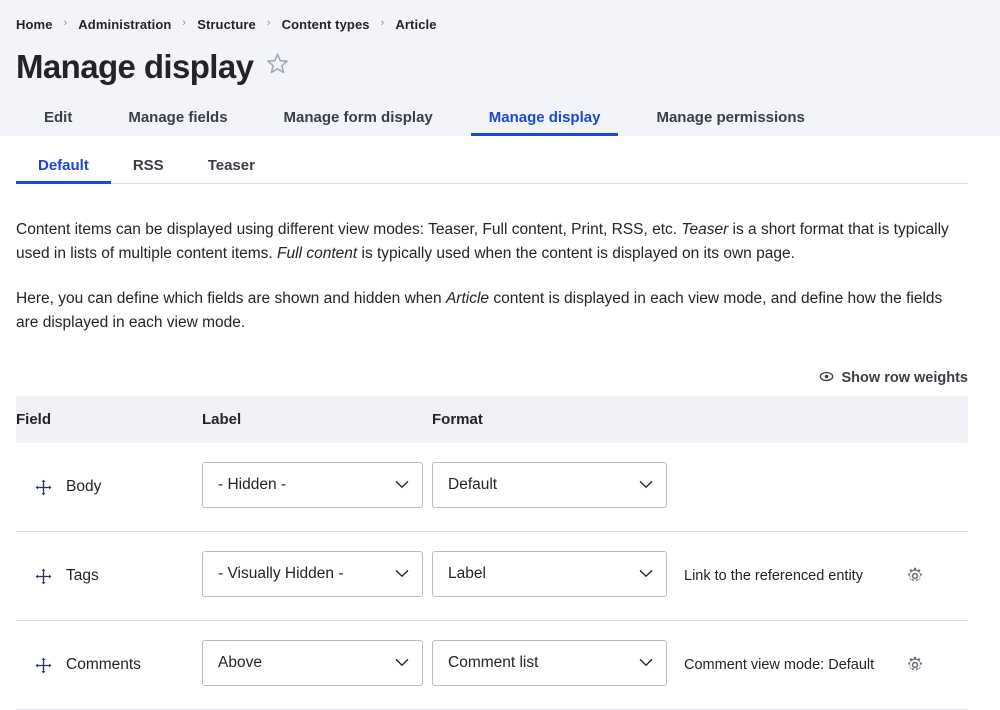  What do you see at coordinates (317, 419) in the screenshot?
I see `column-header-label: Label` at bounding box center [317, 419].